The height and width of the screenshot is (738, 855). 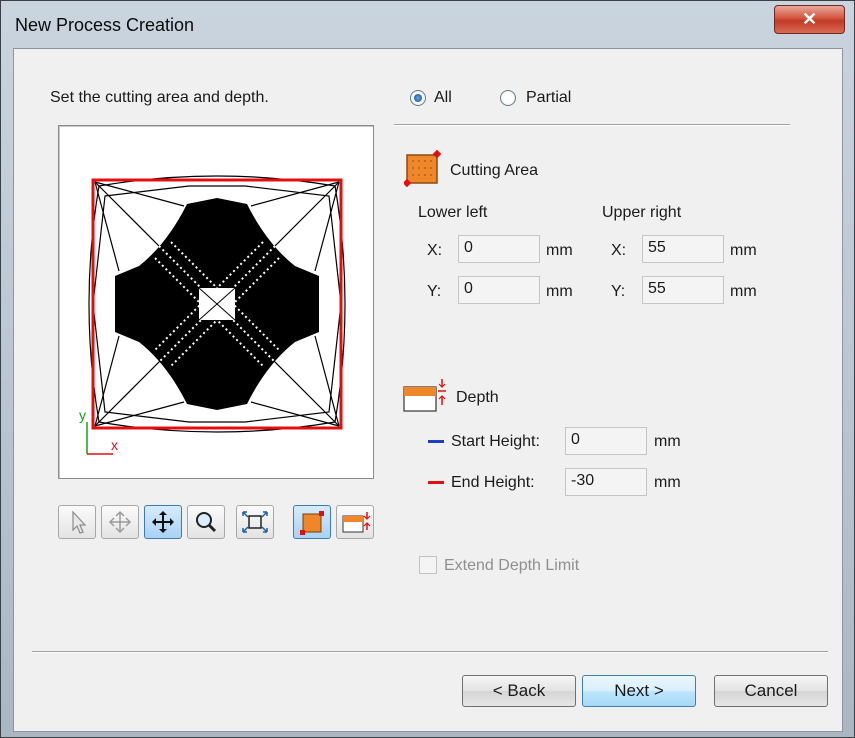 I want to click on close-button: ✕, so click(x=809, y=19).